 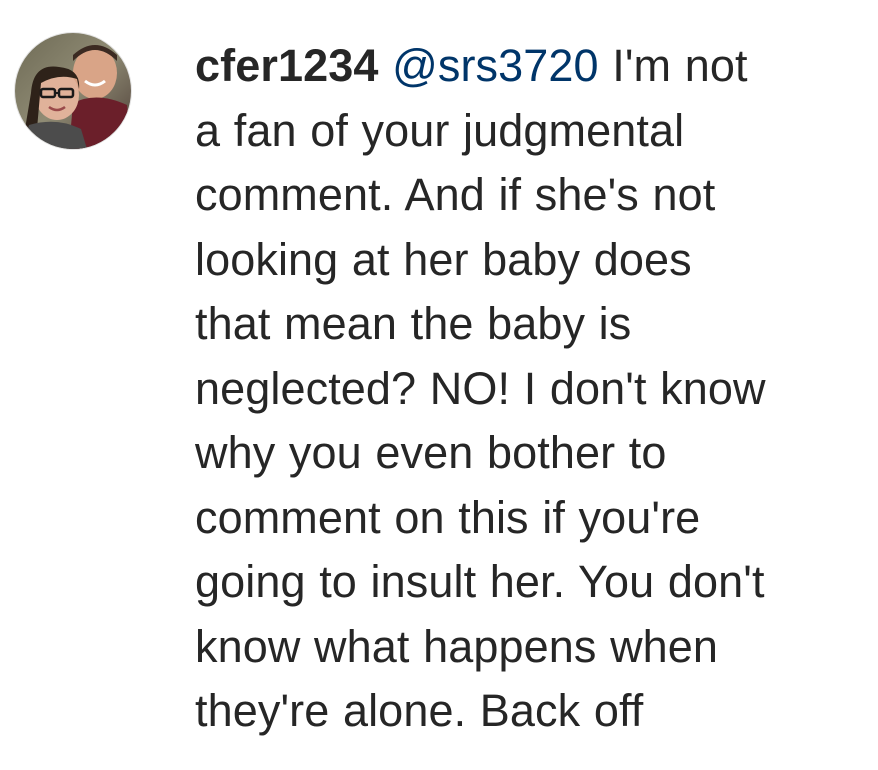 What do you see at coordinates (495, 65) in the screenshot?
I see `mention-link: @srs3720` at bounding box center [495, 65].